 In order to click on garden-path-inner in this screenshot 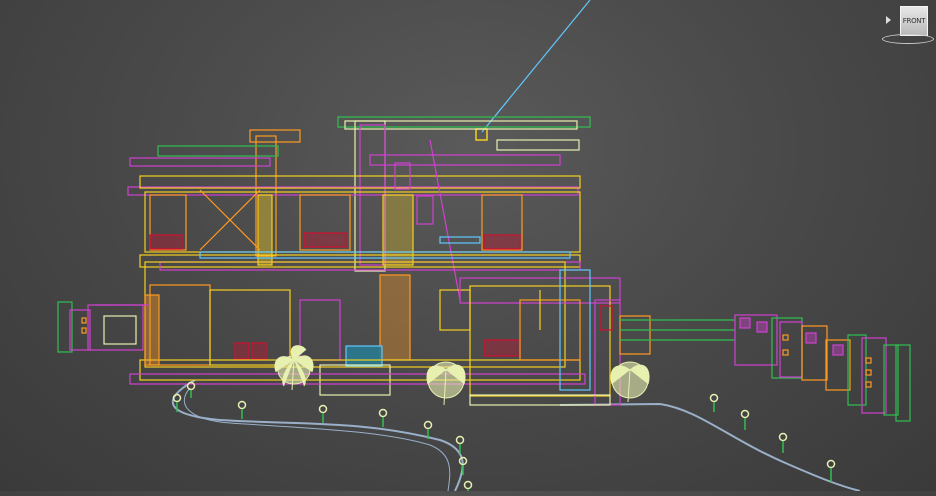, I will do `click(317, 439)`.